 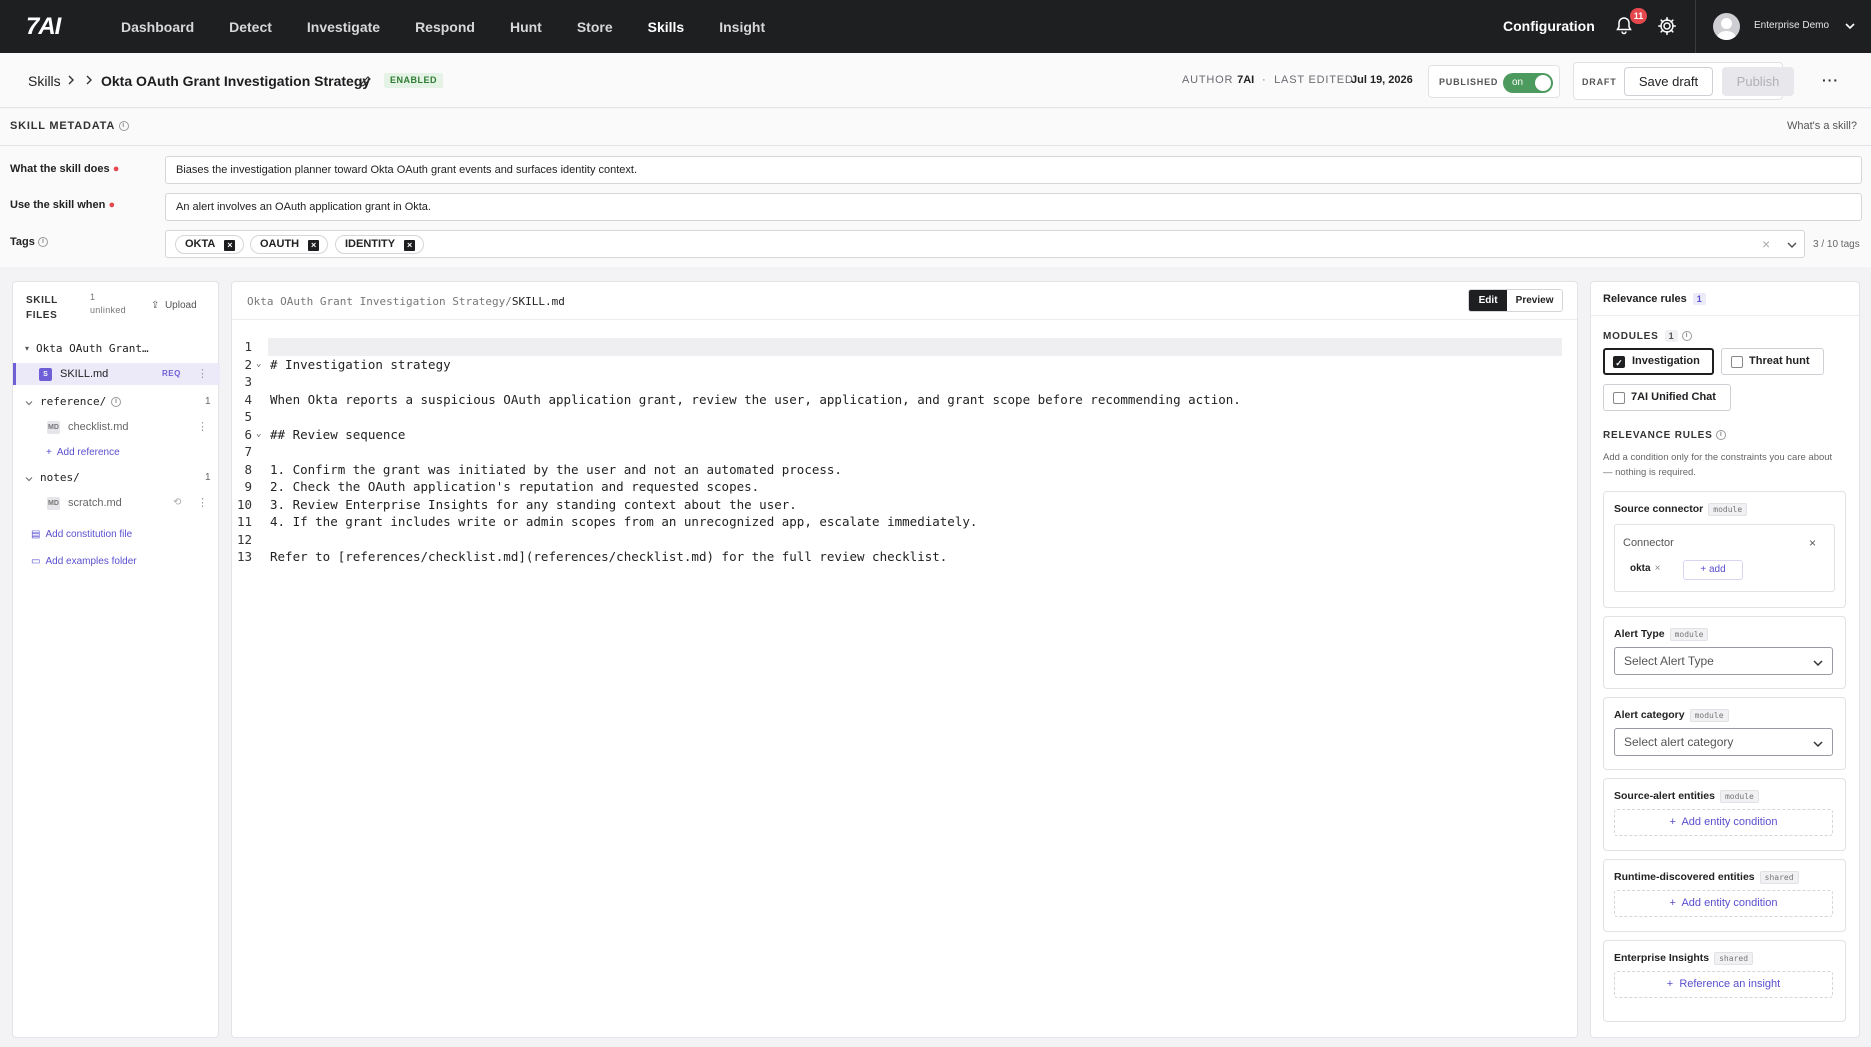 I want to click on tag-label: OKTA, so click(x=200, y=244).